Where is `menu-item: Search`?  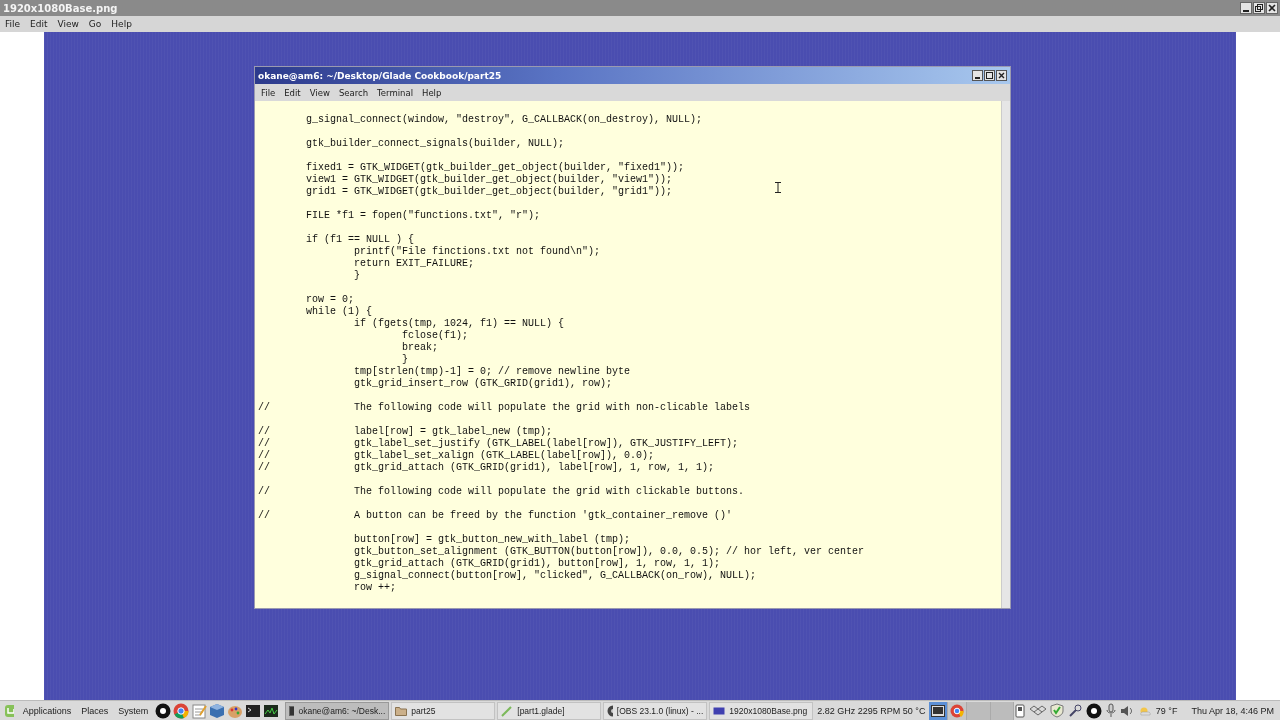 menu-item: Search is located at coordinates (353, 92).